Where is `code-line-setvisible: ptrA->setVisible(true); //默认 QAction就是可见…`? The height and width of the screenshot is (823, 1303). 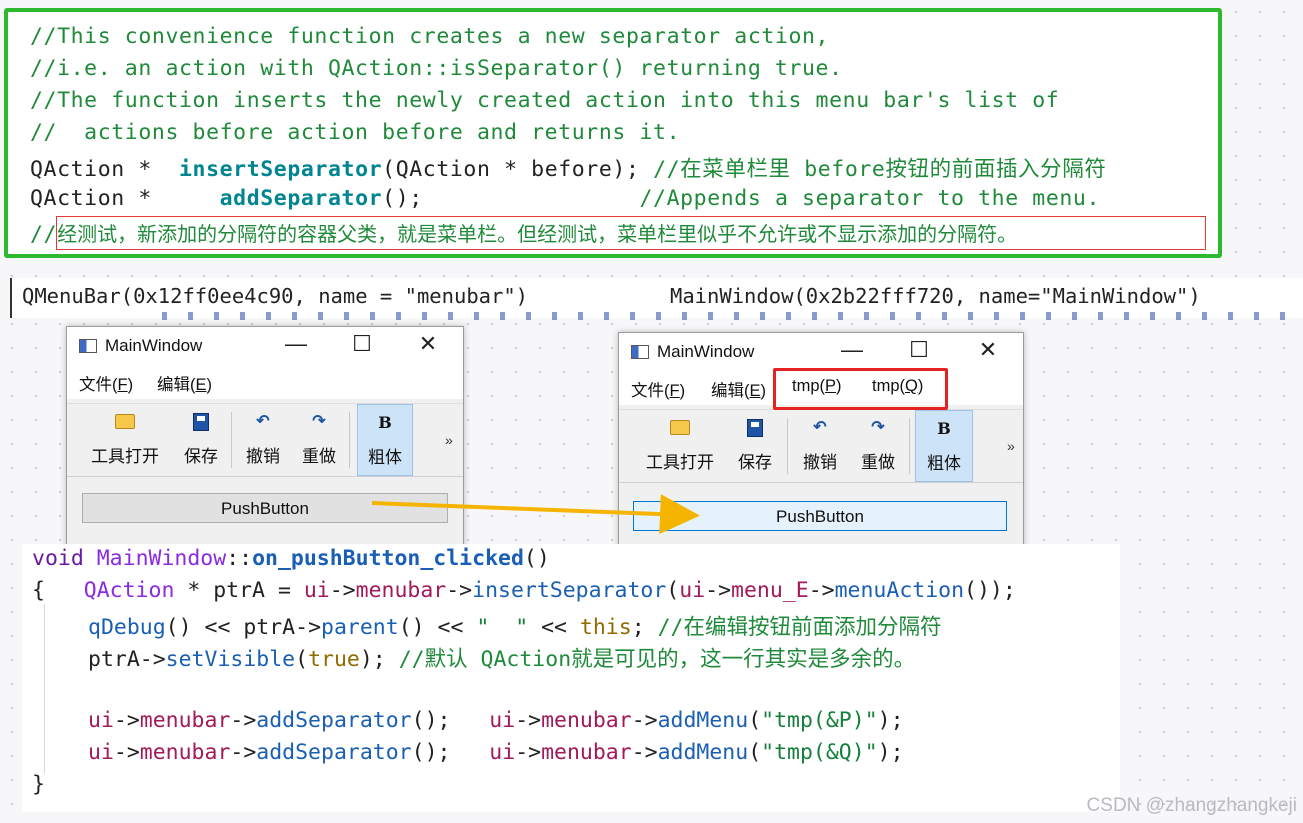 code-line-setvisible: ptrA->setVisible(true); //默认 QAction就是可见… is located at coordinates (502, 659).